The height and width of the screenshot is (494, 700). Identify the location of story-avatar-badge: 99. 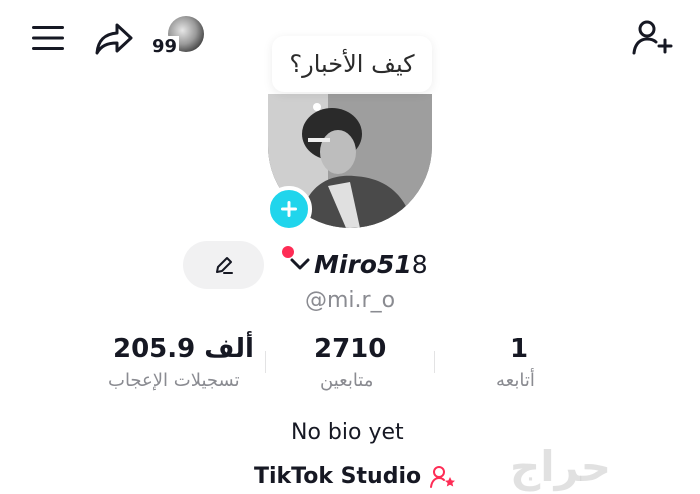
(178, 38).